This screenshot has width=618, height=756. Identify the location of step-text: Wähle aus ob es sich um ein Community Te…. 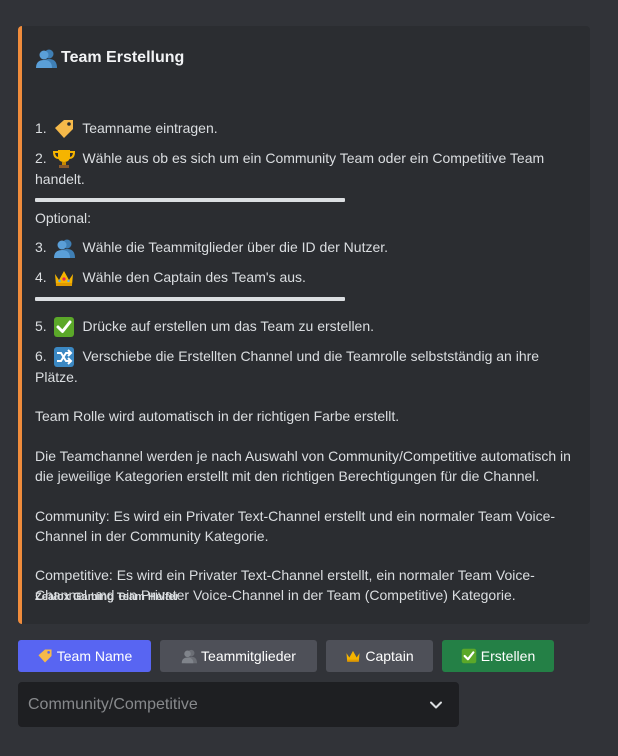
(290, 169).